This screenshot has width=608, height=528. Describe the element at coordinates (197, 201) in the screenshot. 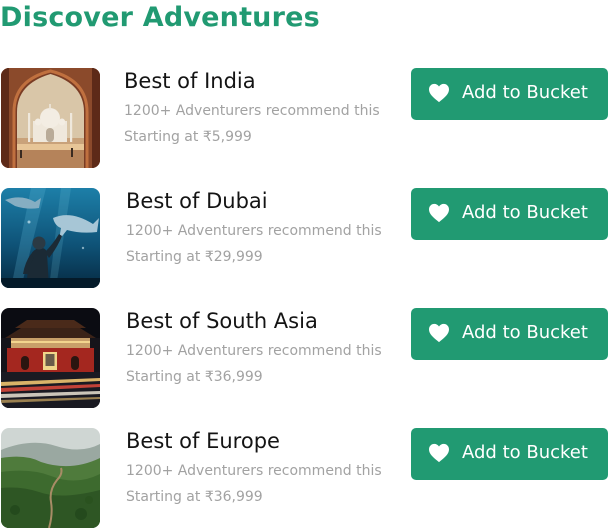

I see `adventure-name: Best of Dubai` at that location.